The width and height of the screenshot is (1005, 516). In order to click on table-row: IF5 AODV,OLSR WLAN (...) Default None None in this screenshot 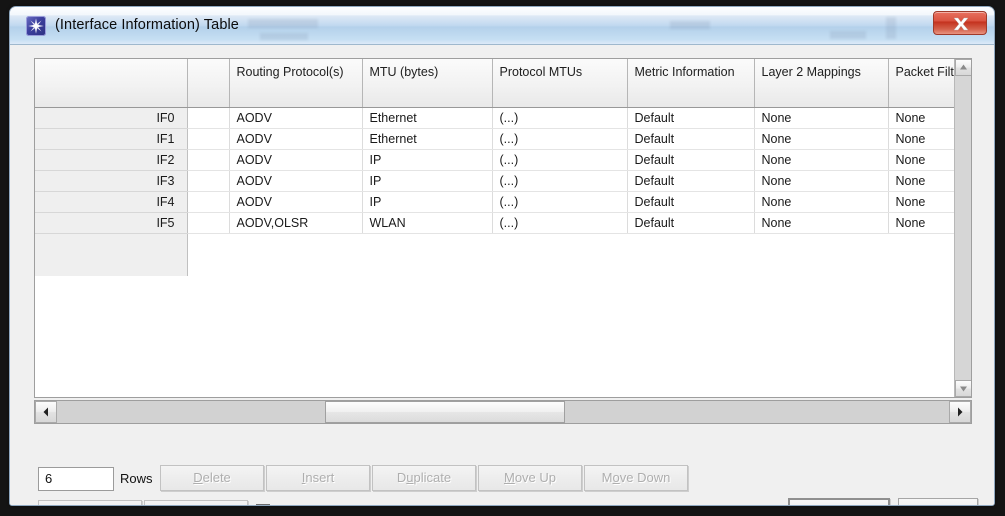, I will do `click(495, 223)`.